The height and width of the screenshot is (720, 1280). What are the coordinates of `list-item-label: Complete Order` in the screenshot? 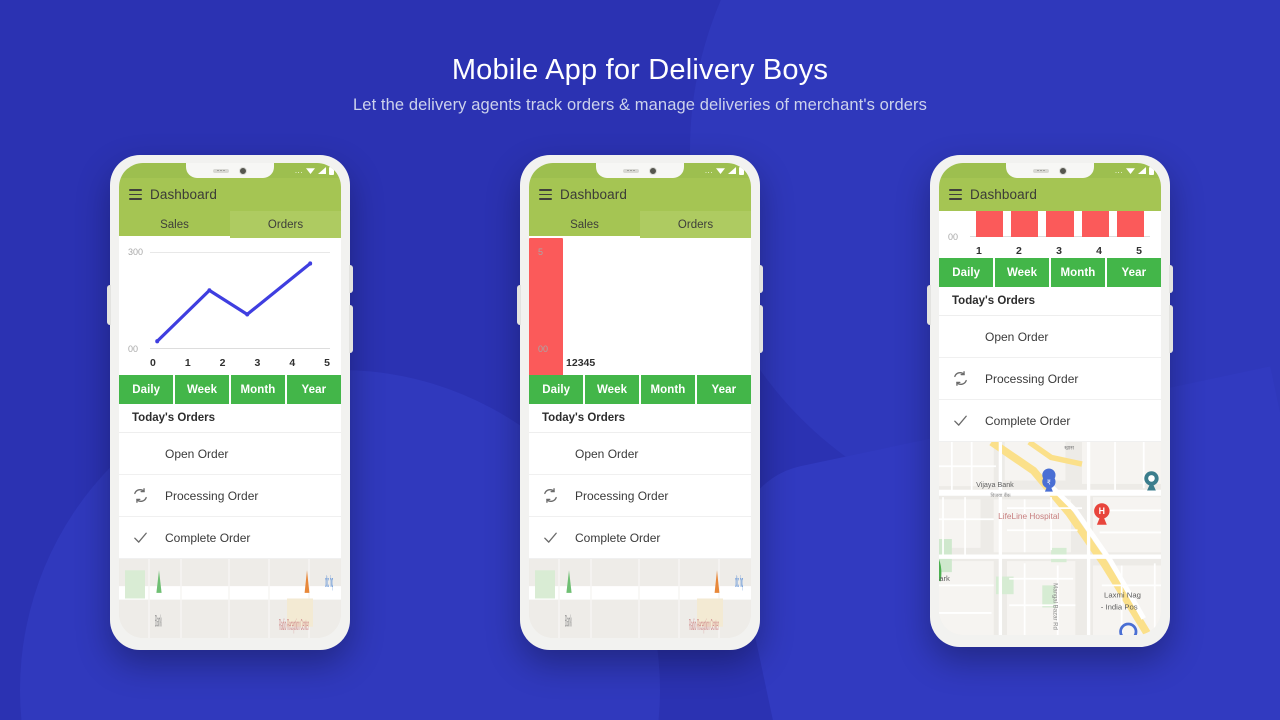 It's located at (1028, 420).